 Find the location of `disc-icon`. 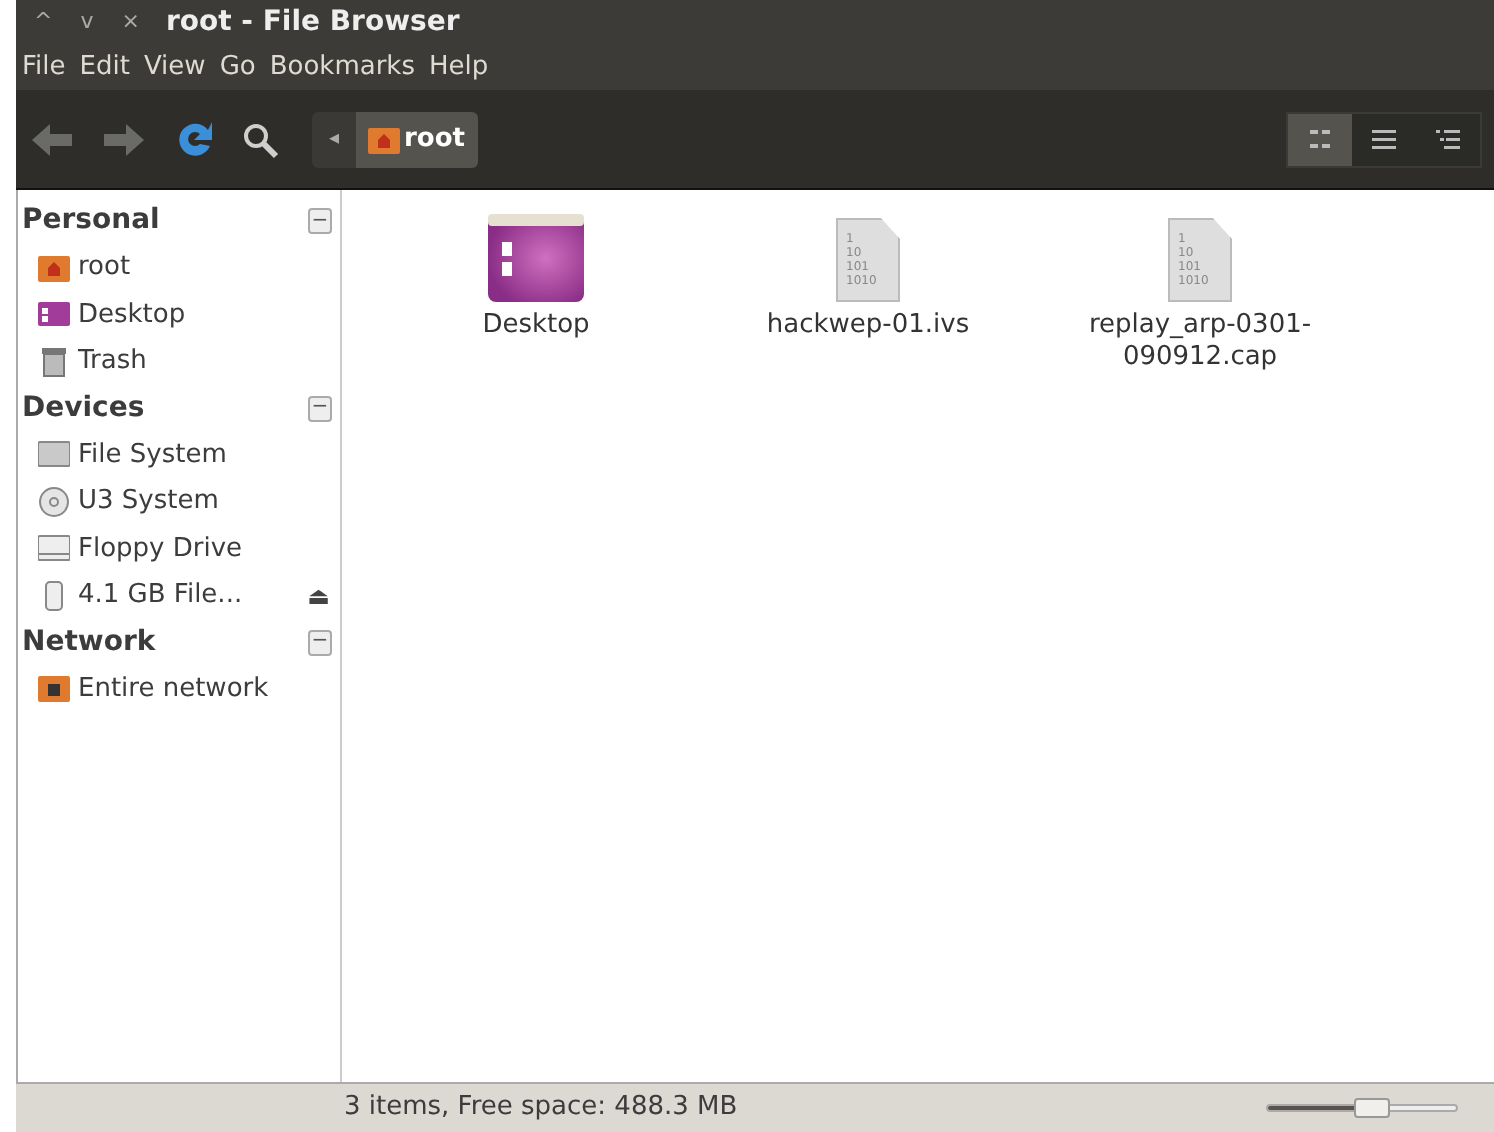

disc-icon is located at coordinates (54, 501).